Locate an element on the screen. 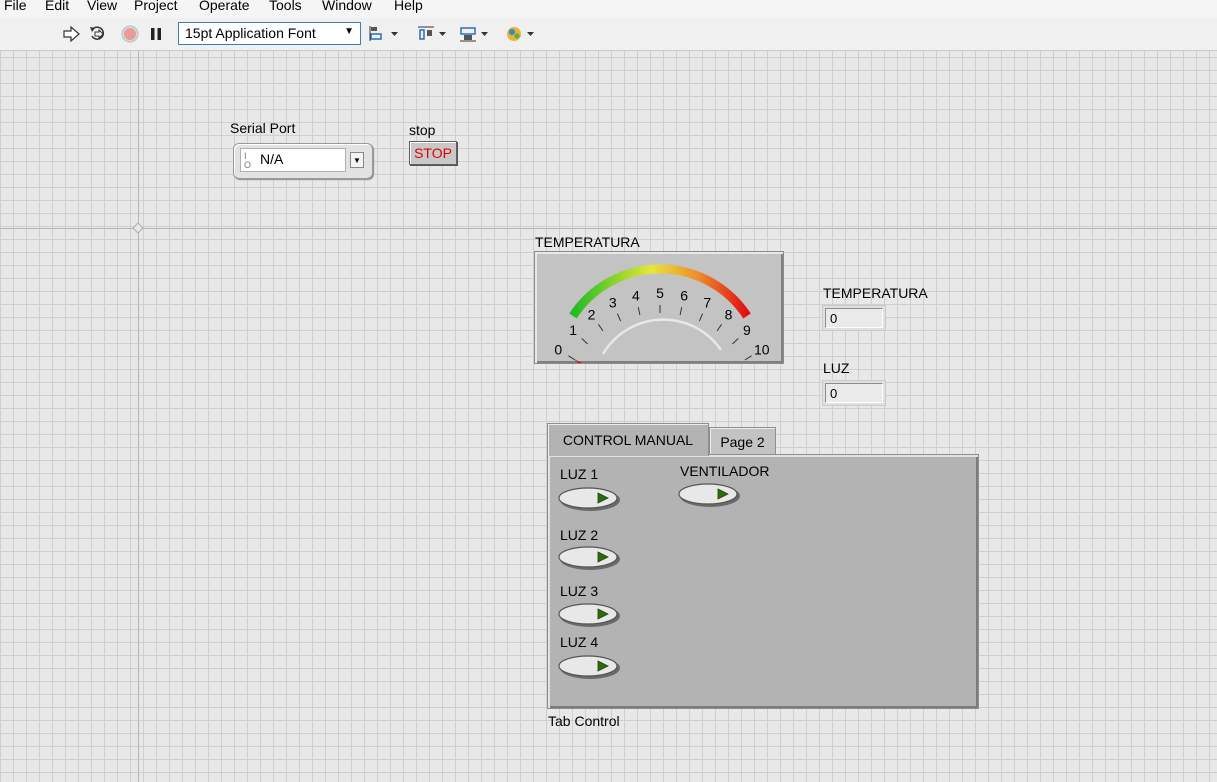  run-arrow-icon is located at coordinates (72, 34).